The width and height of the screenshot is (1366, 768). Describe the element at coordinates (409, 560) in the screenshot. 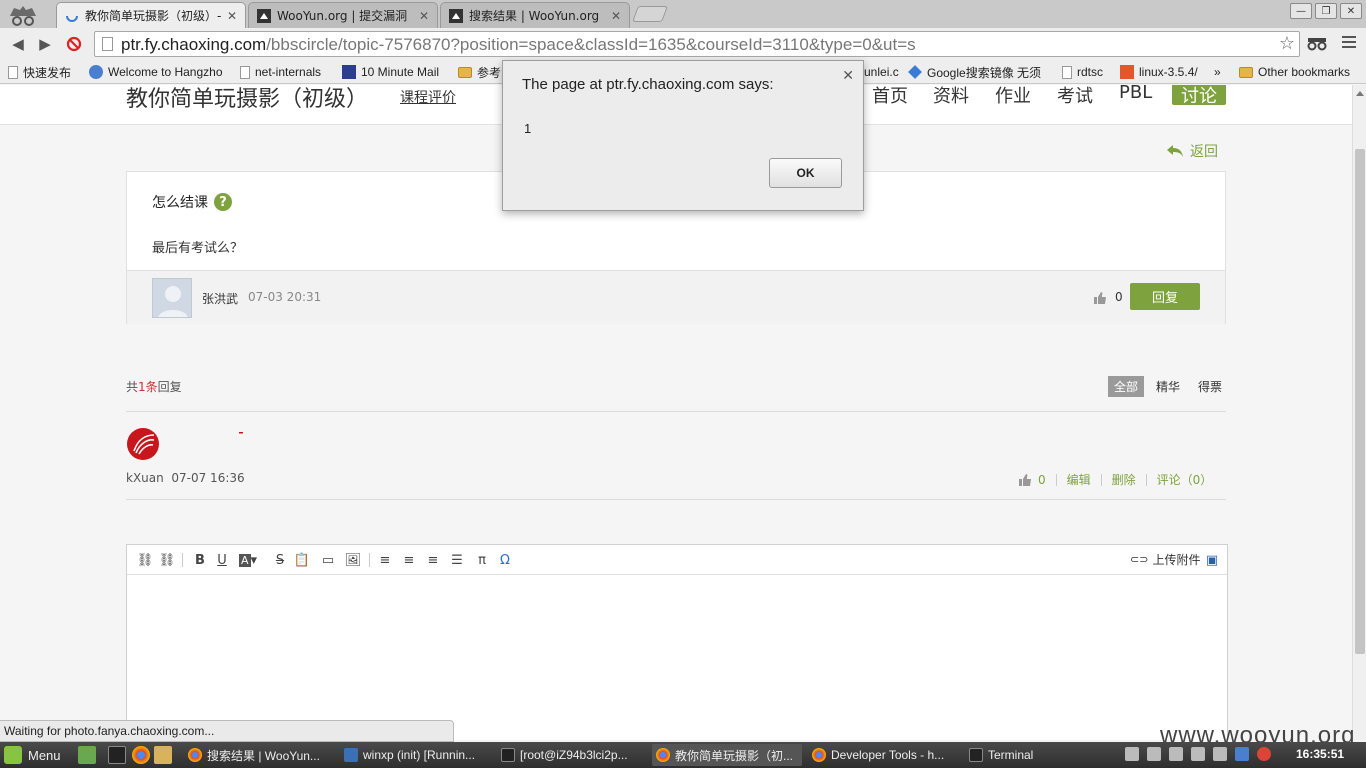

I see `align-center-icon: ≡` at that location.